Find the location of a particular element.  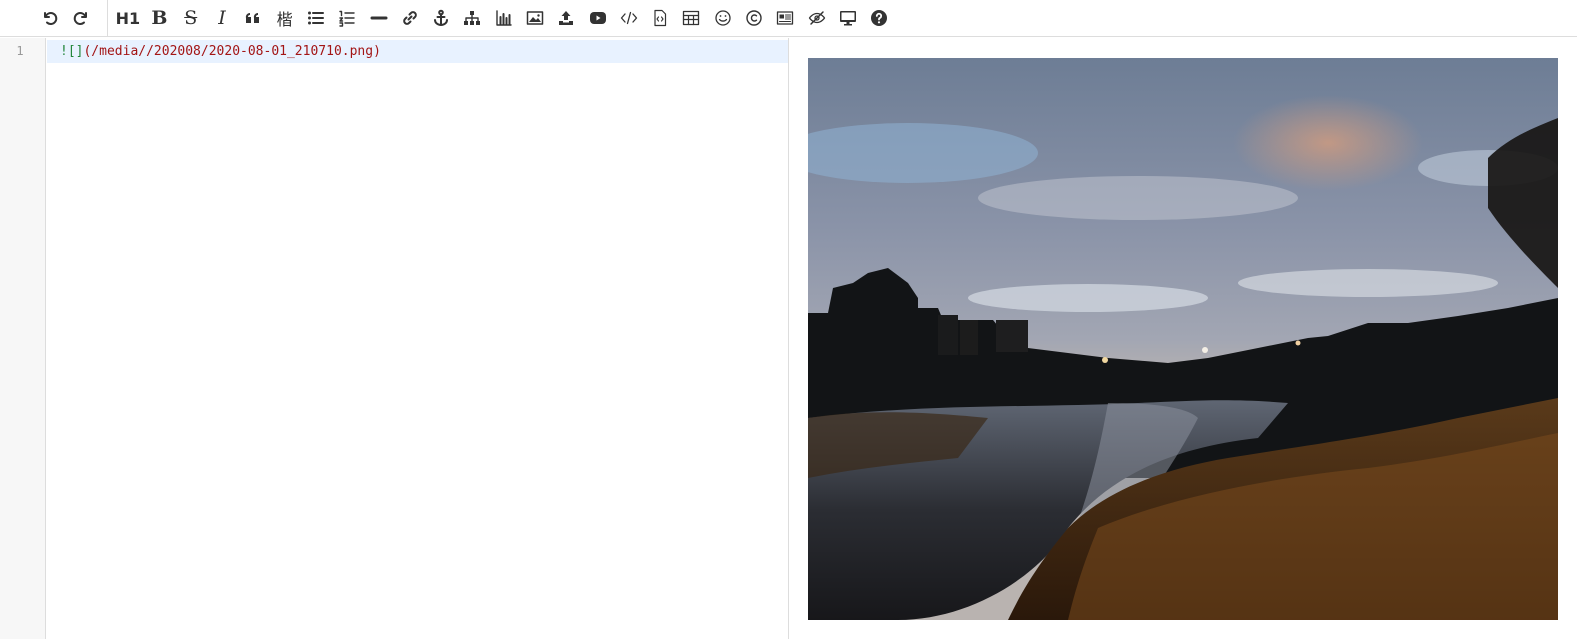

code-button is located at coordinates (629, 18).